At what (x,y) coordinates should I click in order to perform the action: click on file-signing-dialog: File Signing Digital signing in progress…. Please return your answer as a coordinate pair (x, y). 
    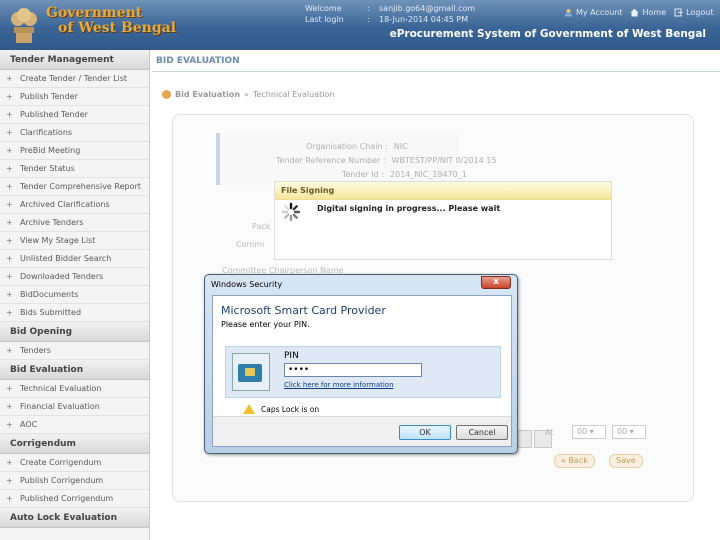
    Looking at the image, I should click on (443, 220).